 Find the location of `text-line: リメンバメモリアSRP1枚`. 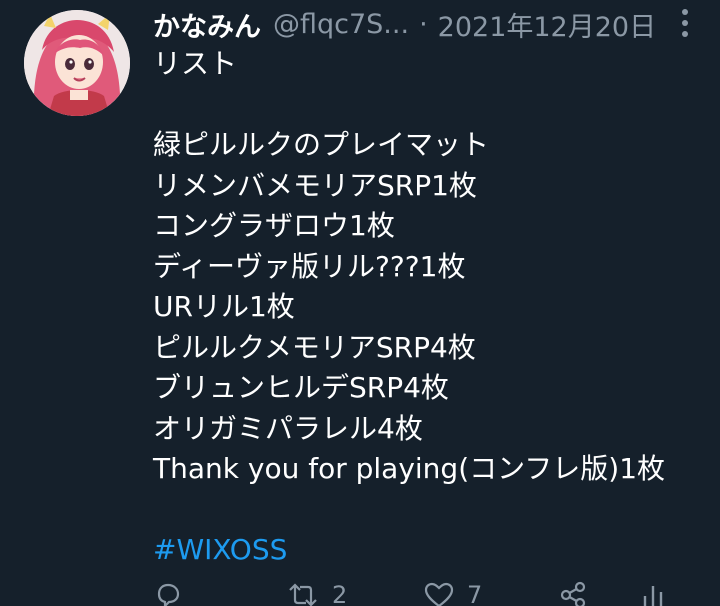

text-line: リメンバメモリアSRP1枚 is located at coordinates (315, 185).